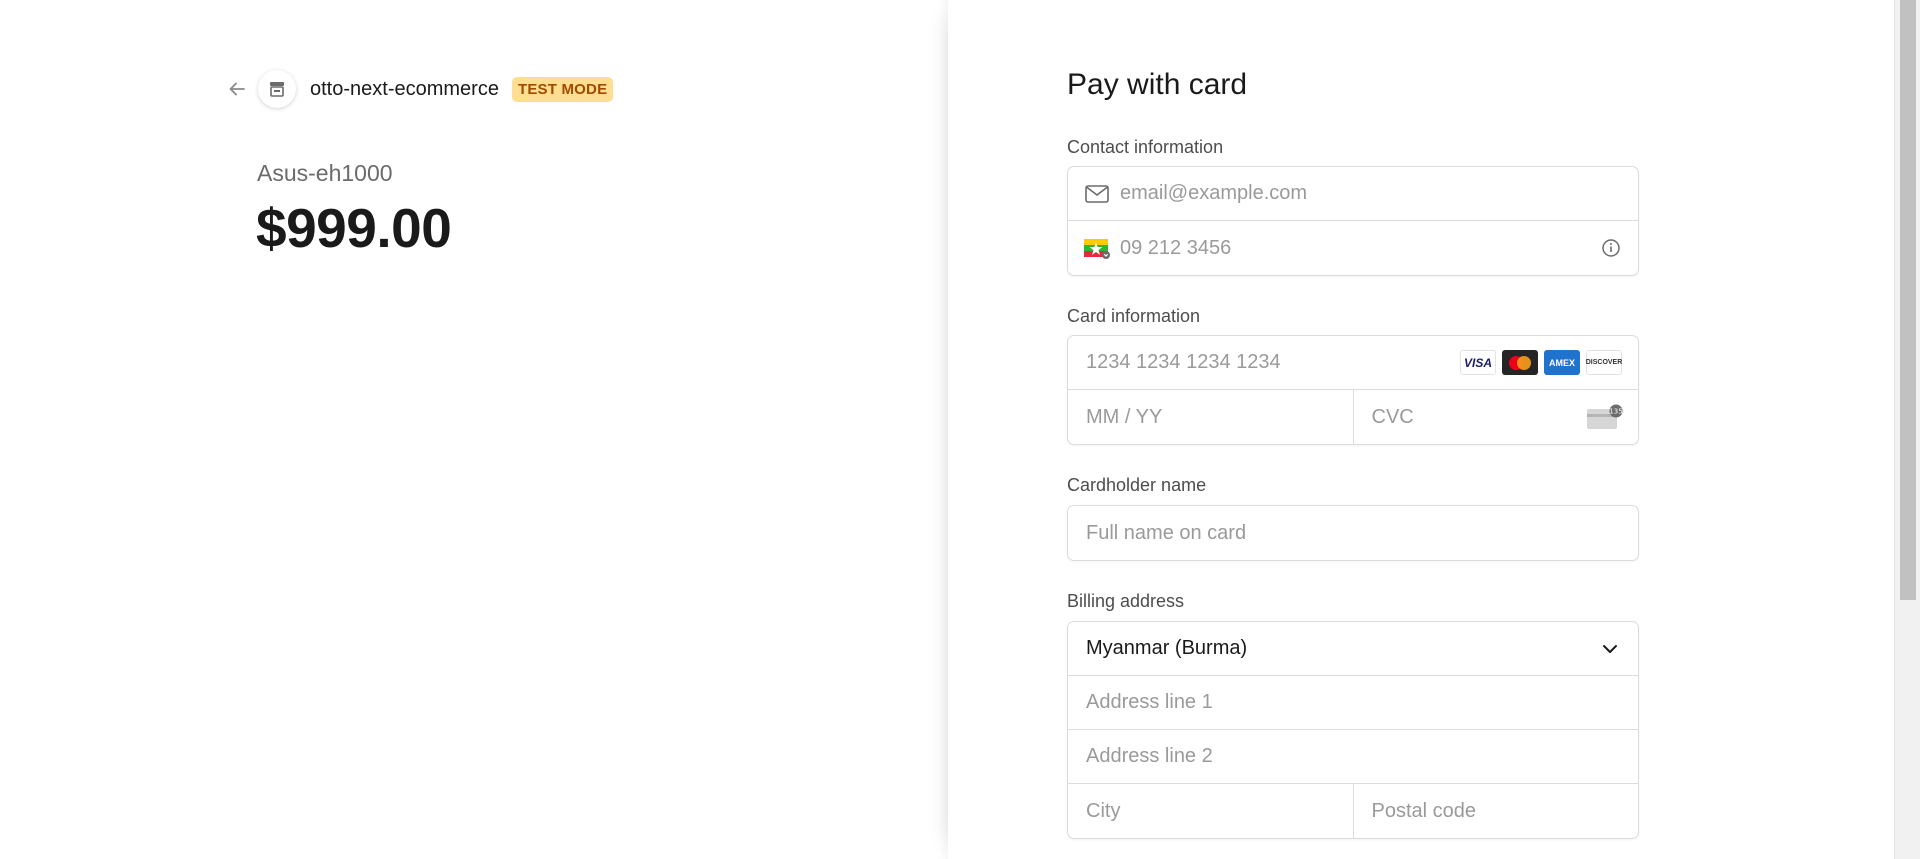 The width and height of the screenshot is (1920, 859). I want to click on cvc-hint: 135, so click(1615, 412).